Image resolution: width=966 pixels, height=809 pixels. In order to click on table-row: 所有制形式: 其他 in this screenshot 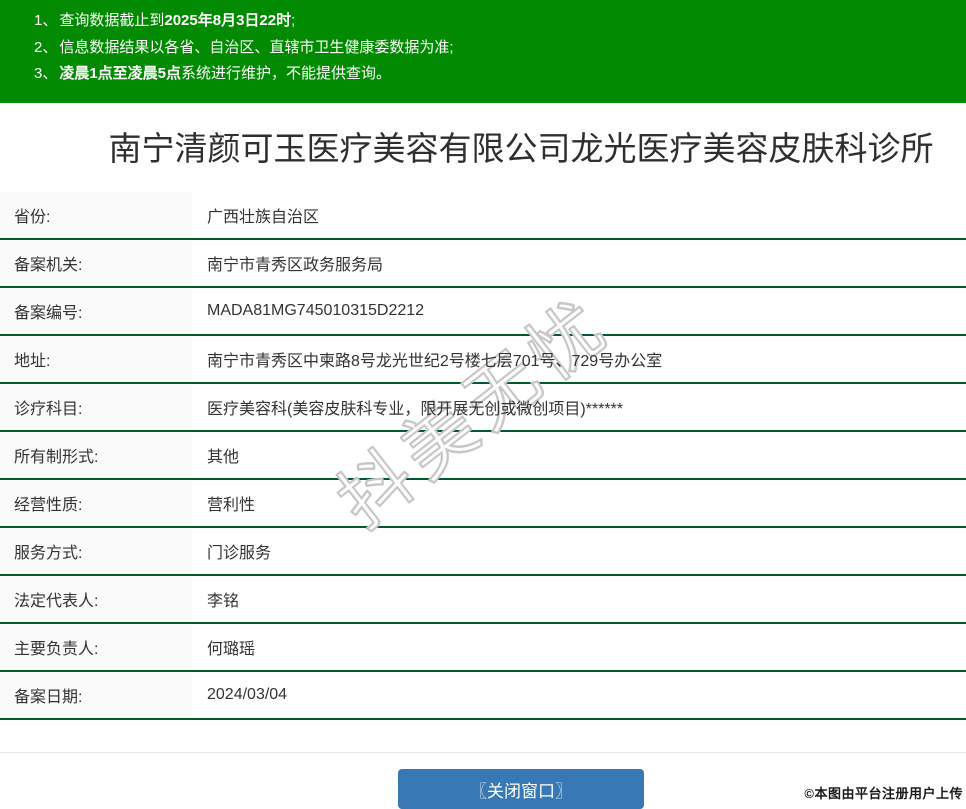, I will do `click(483, 456)`.